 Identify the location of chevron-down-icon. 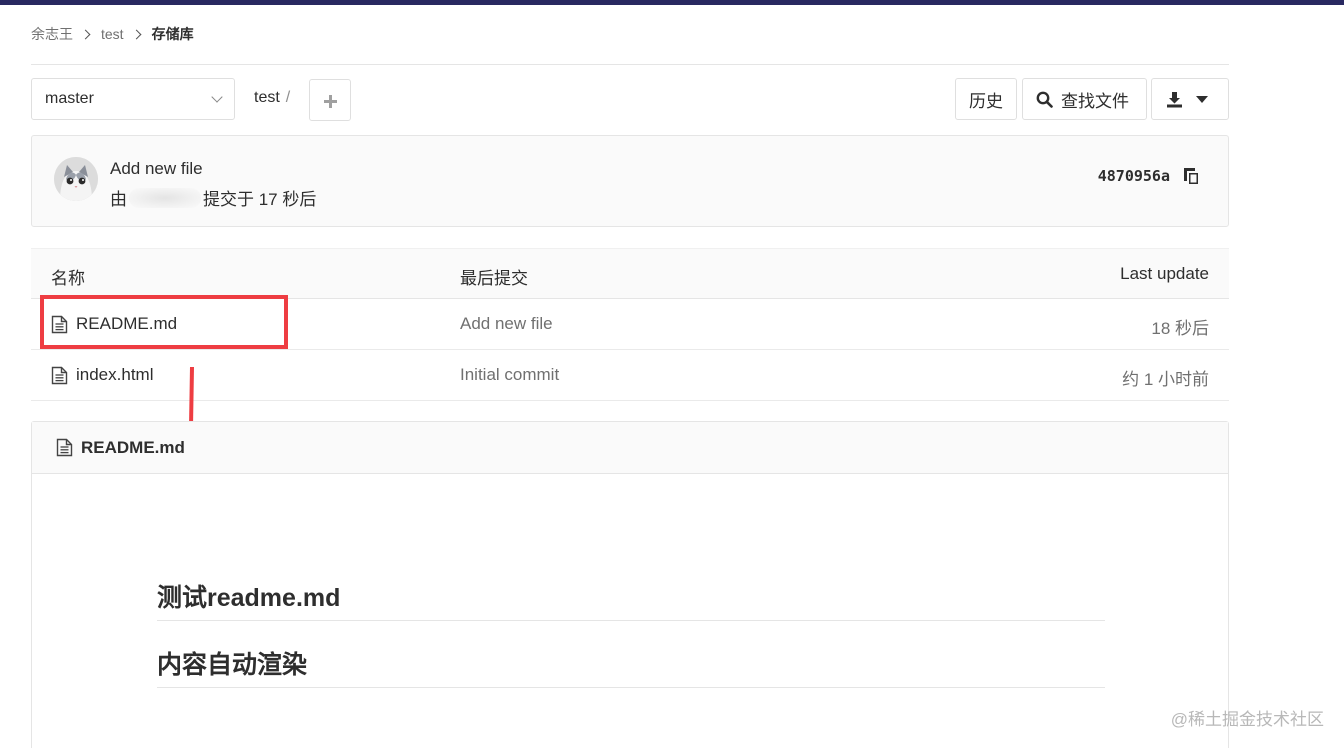
(217, 97).